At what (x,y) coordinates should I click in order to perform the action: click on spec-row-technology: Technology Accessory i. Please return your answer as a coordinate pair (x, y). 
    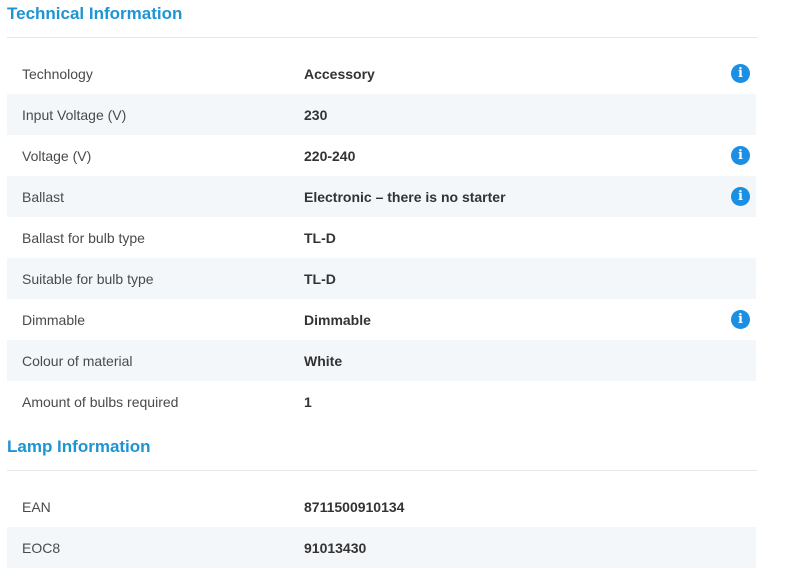
    Looking at the image, I should click on (381, 73).